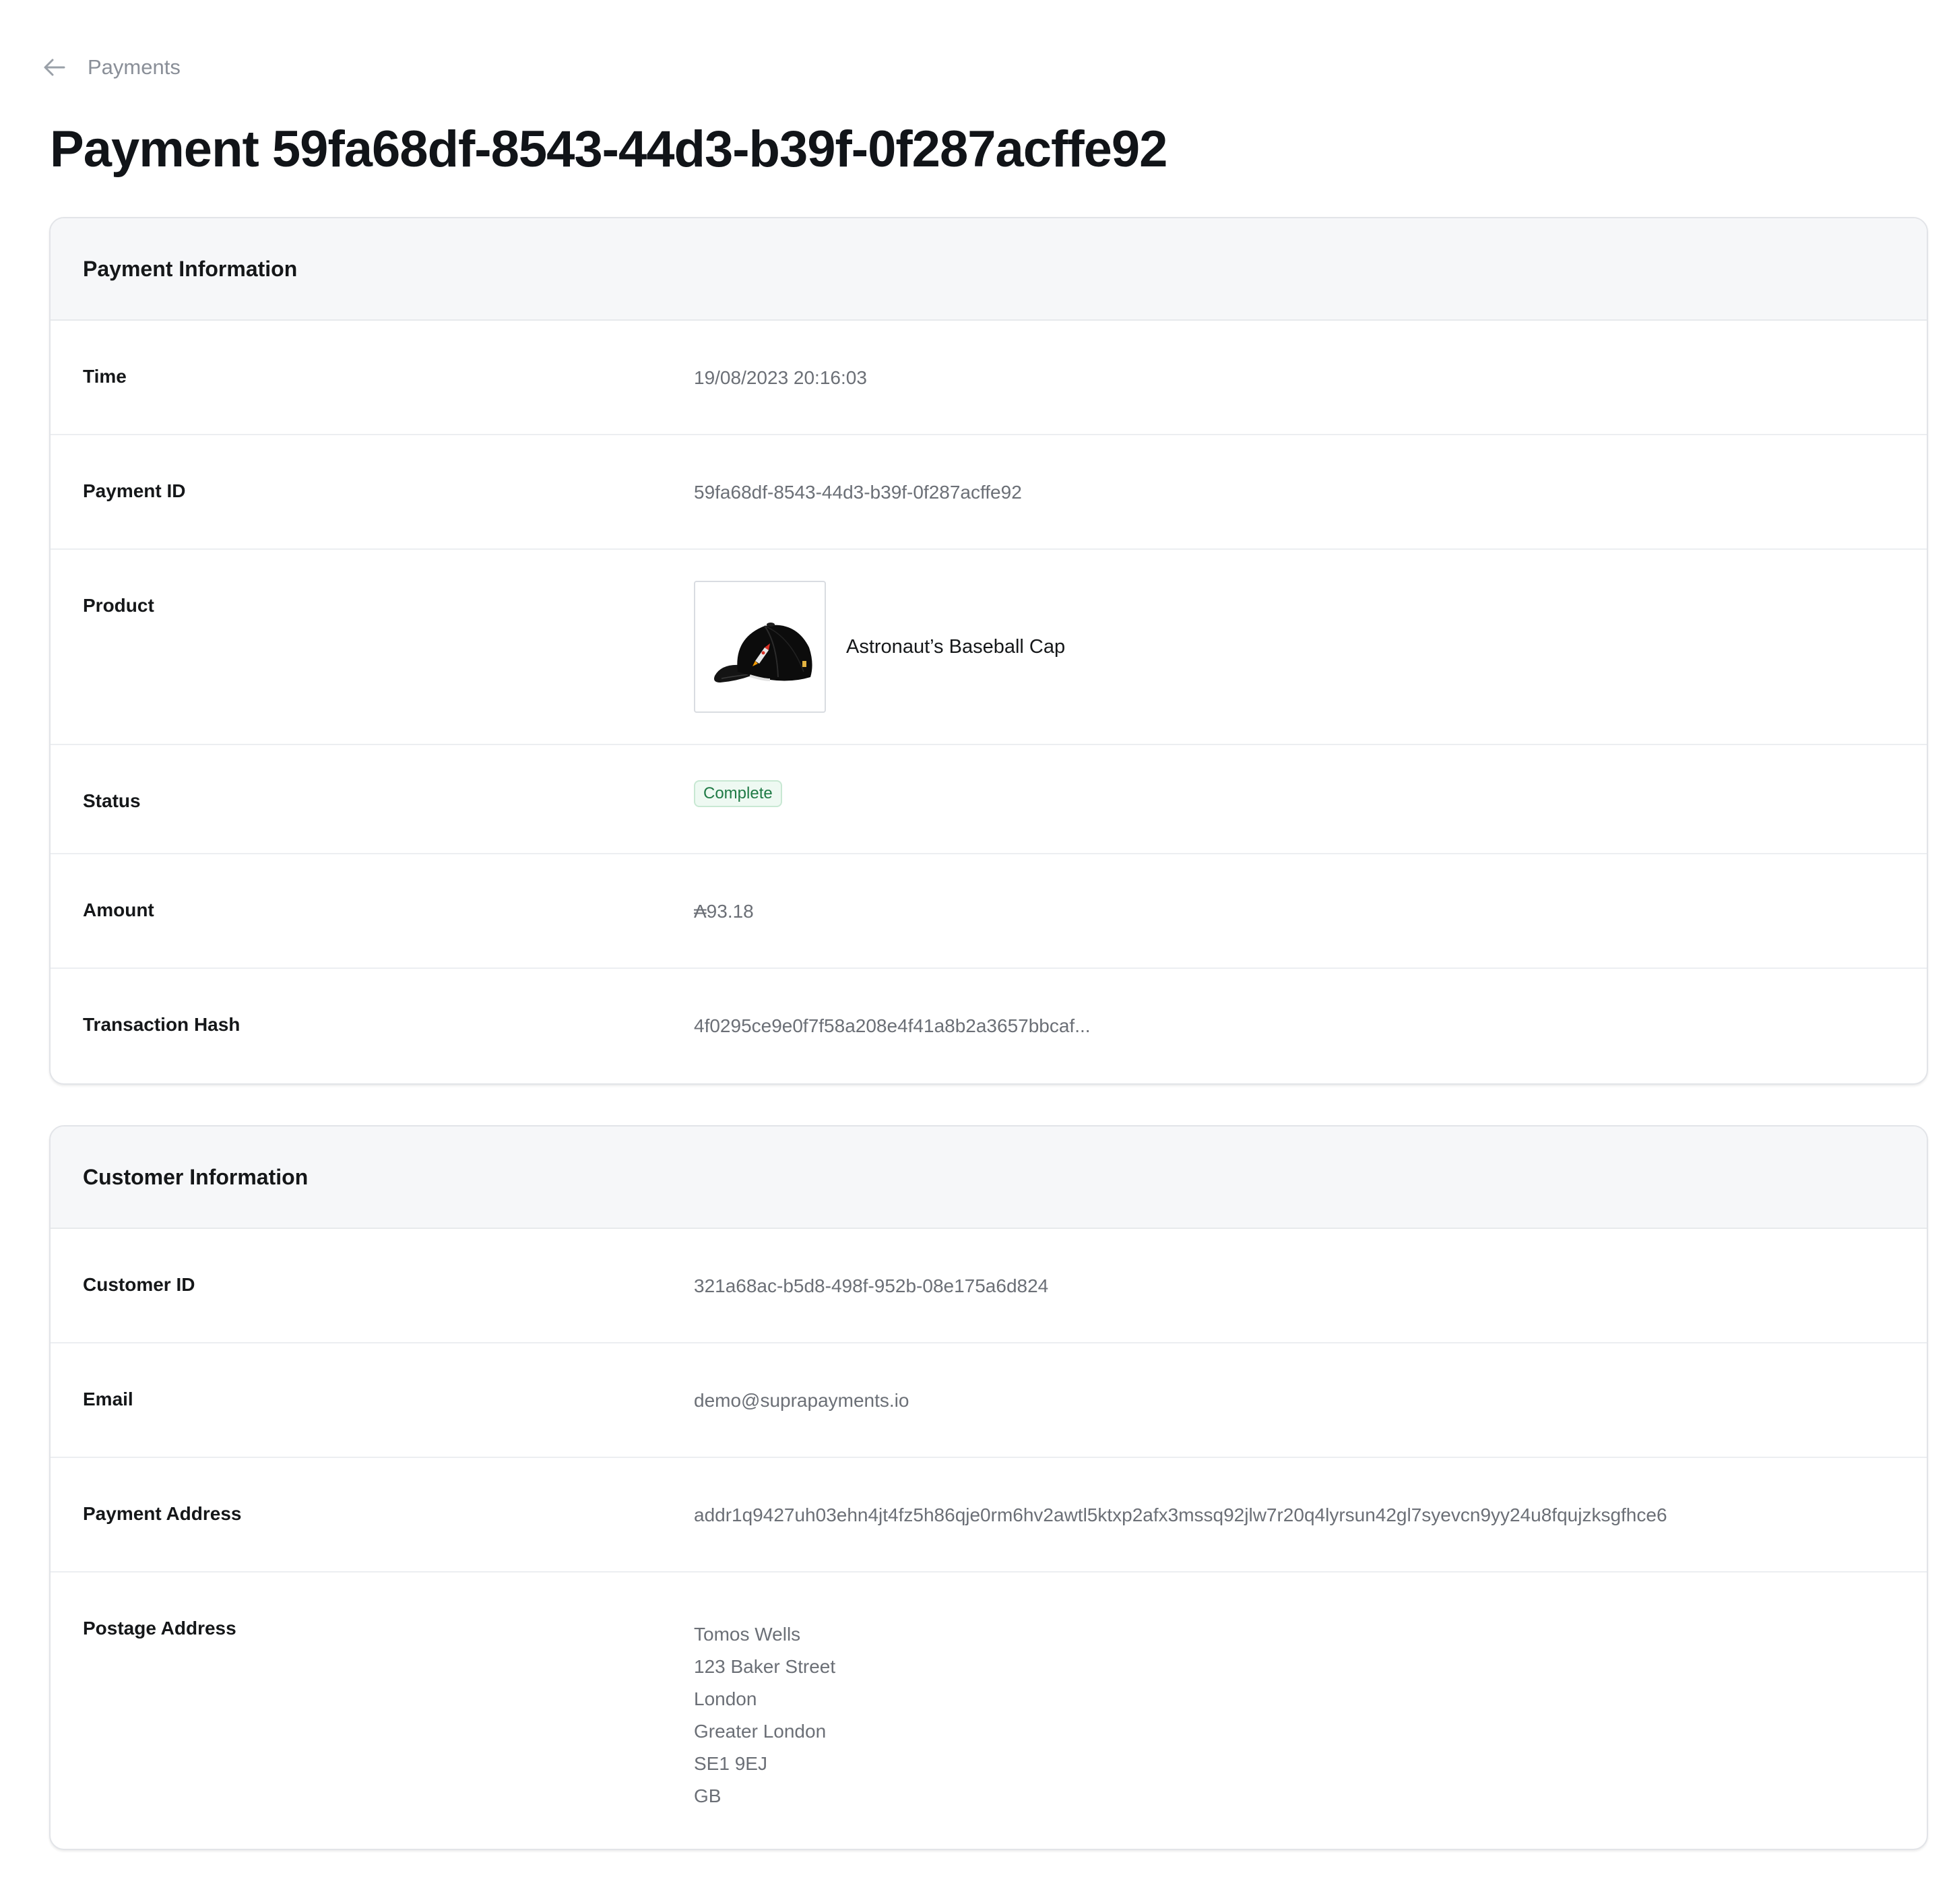  I want to click on product-thumbnail, so click(760, 647).